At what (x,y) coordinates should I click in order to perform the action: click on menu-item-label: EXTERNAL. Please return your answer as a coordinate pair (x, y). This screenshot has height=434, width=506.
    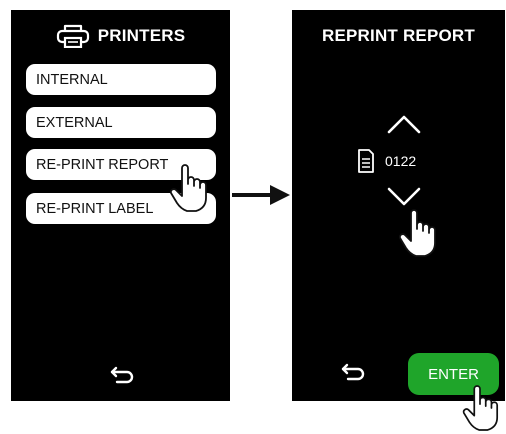
    Looking at the image, I should click on (74, 122).